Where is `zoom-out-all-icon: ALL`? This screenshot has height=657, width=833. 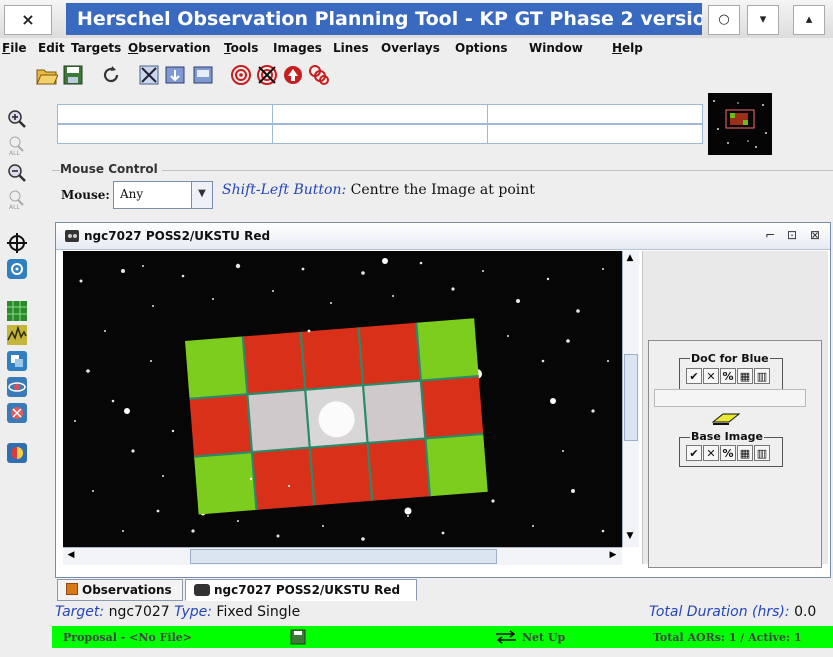
zoom-out-all-icon: ALL is located at coordinates (17, 199).